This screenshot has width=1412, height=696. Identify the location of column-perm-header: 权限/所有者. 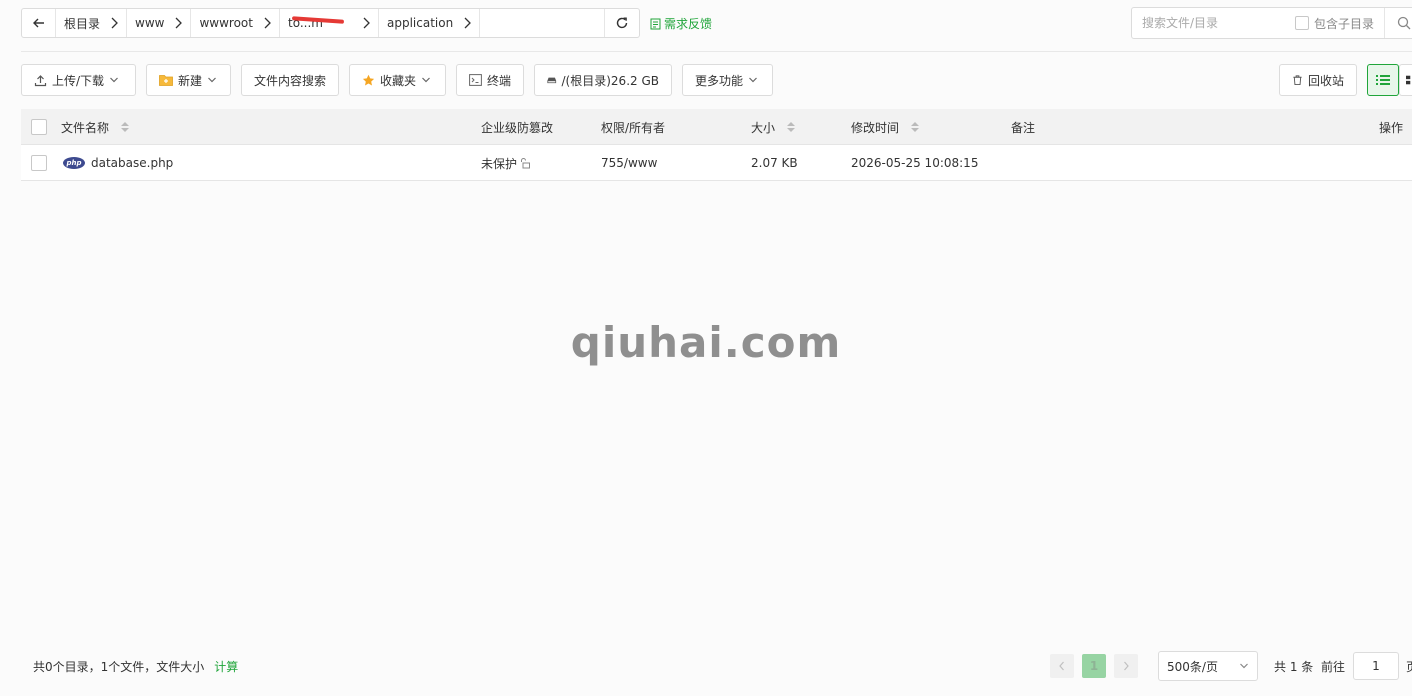
(633, 127).